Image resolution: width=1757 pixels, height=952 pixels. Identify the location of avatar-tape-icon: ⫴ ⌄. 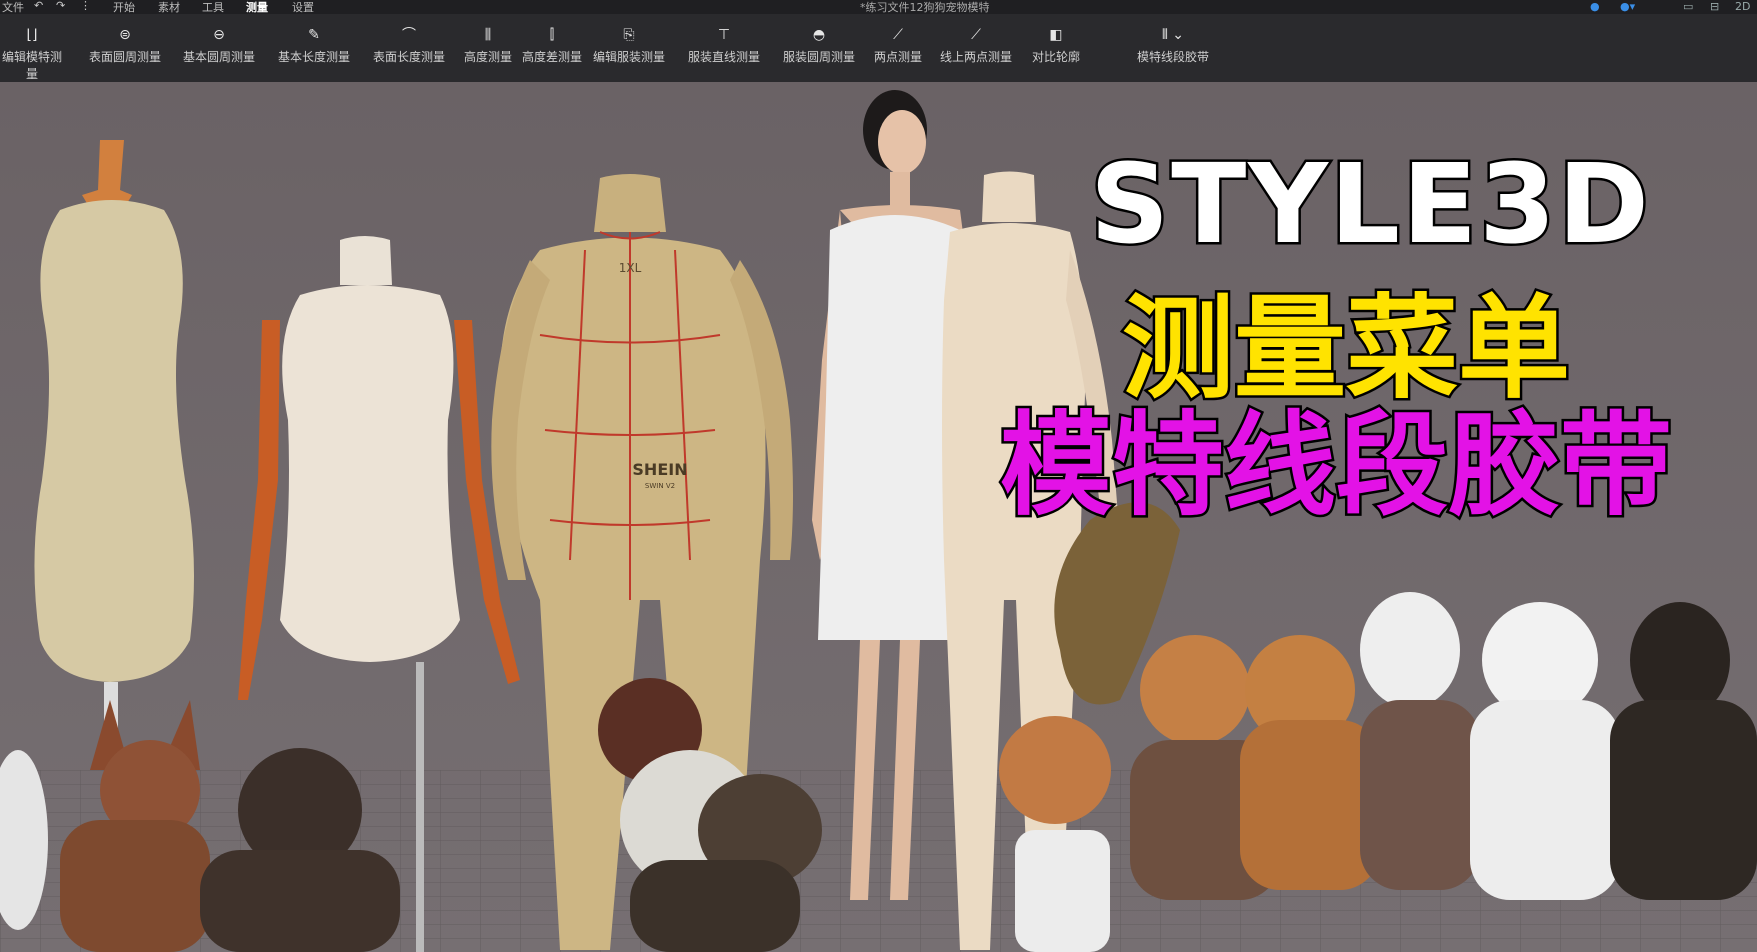
(1173, 35).